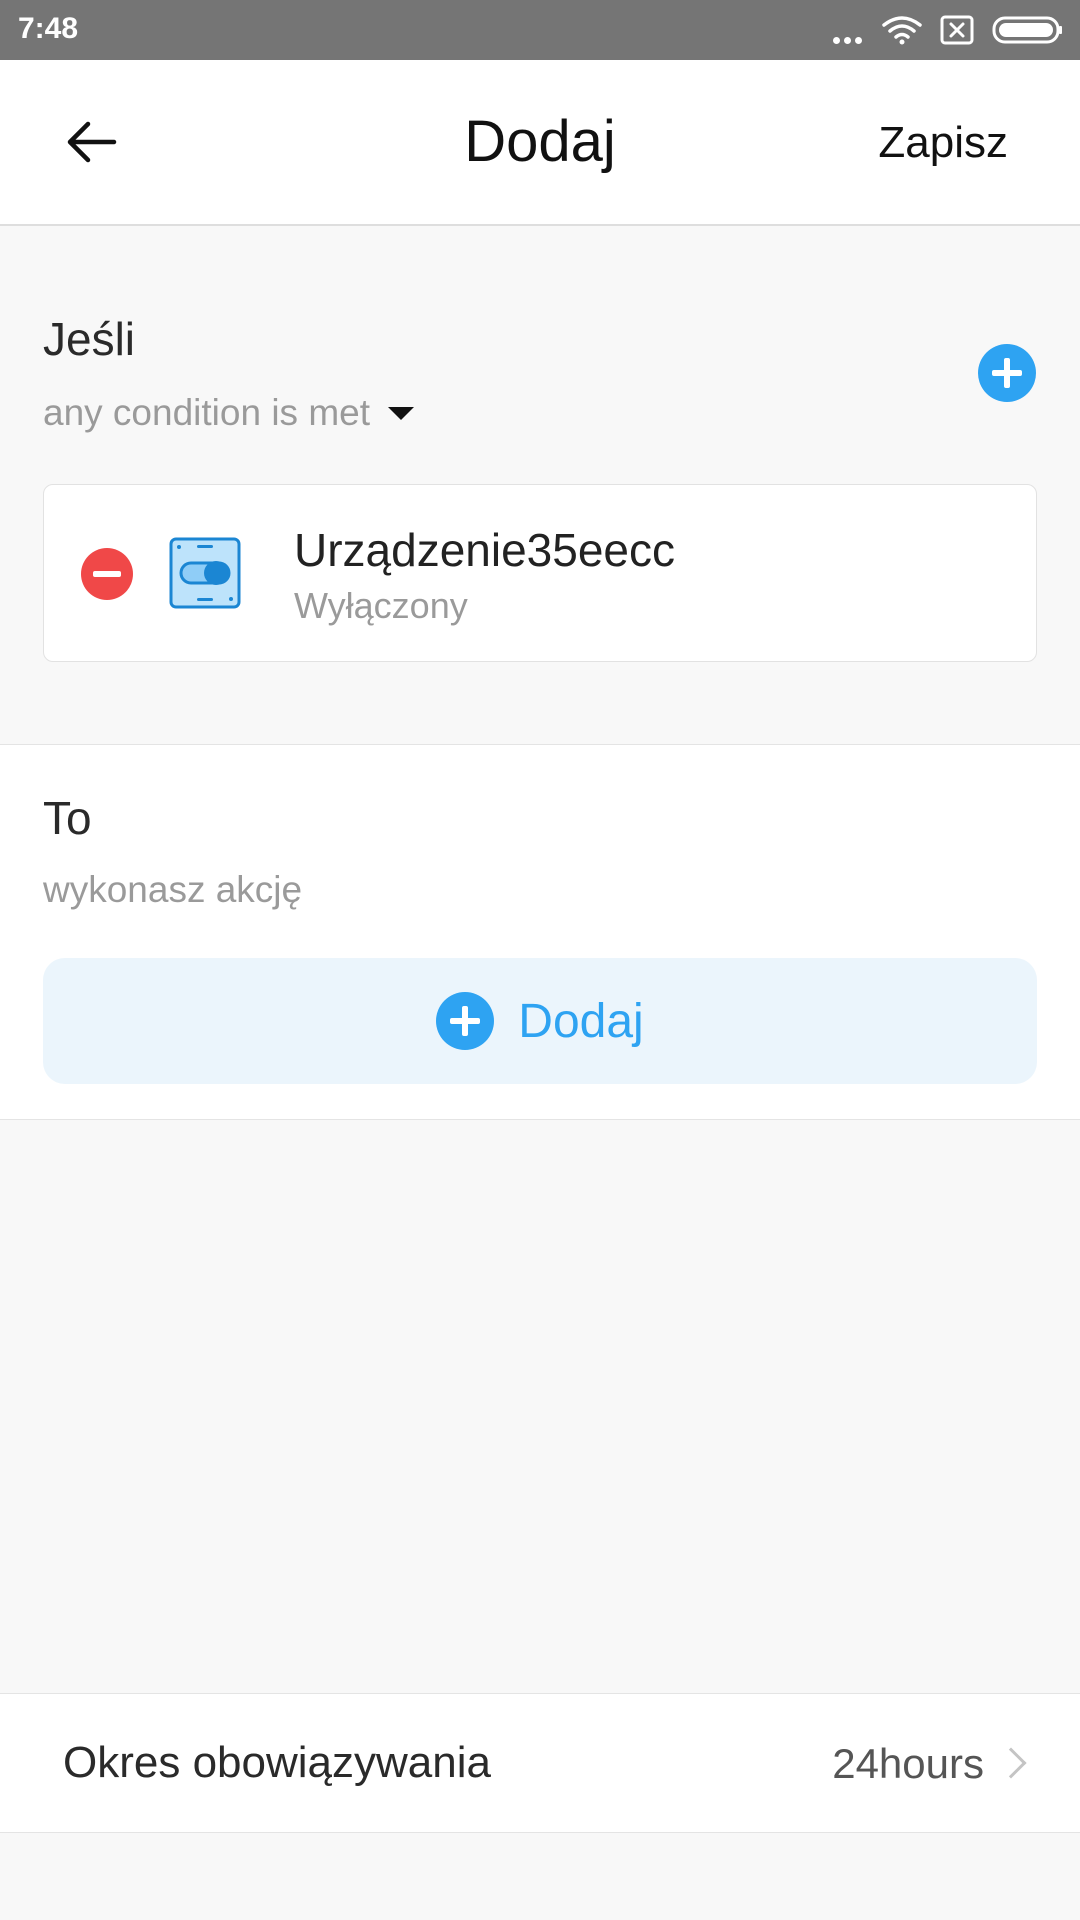  I want to click on condition-mode-label: any condition is met, so click(207, 412).